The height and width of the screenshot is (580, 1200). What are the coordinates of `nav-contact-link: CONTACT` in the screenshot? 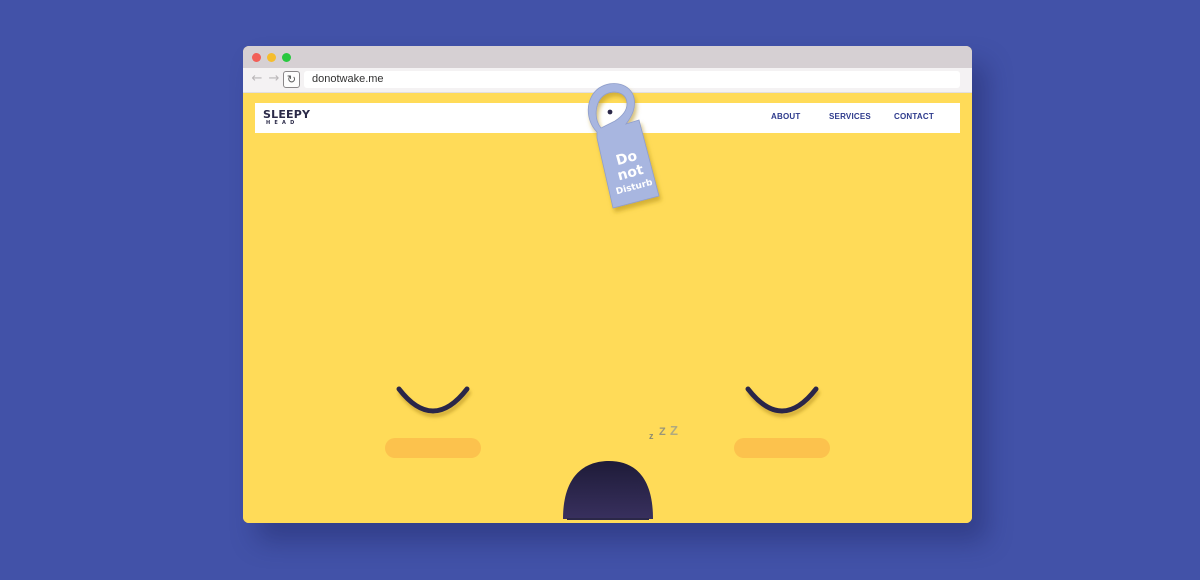 It's located at (914, 116).